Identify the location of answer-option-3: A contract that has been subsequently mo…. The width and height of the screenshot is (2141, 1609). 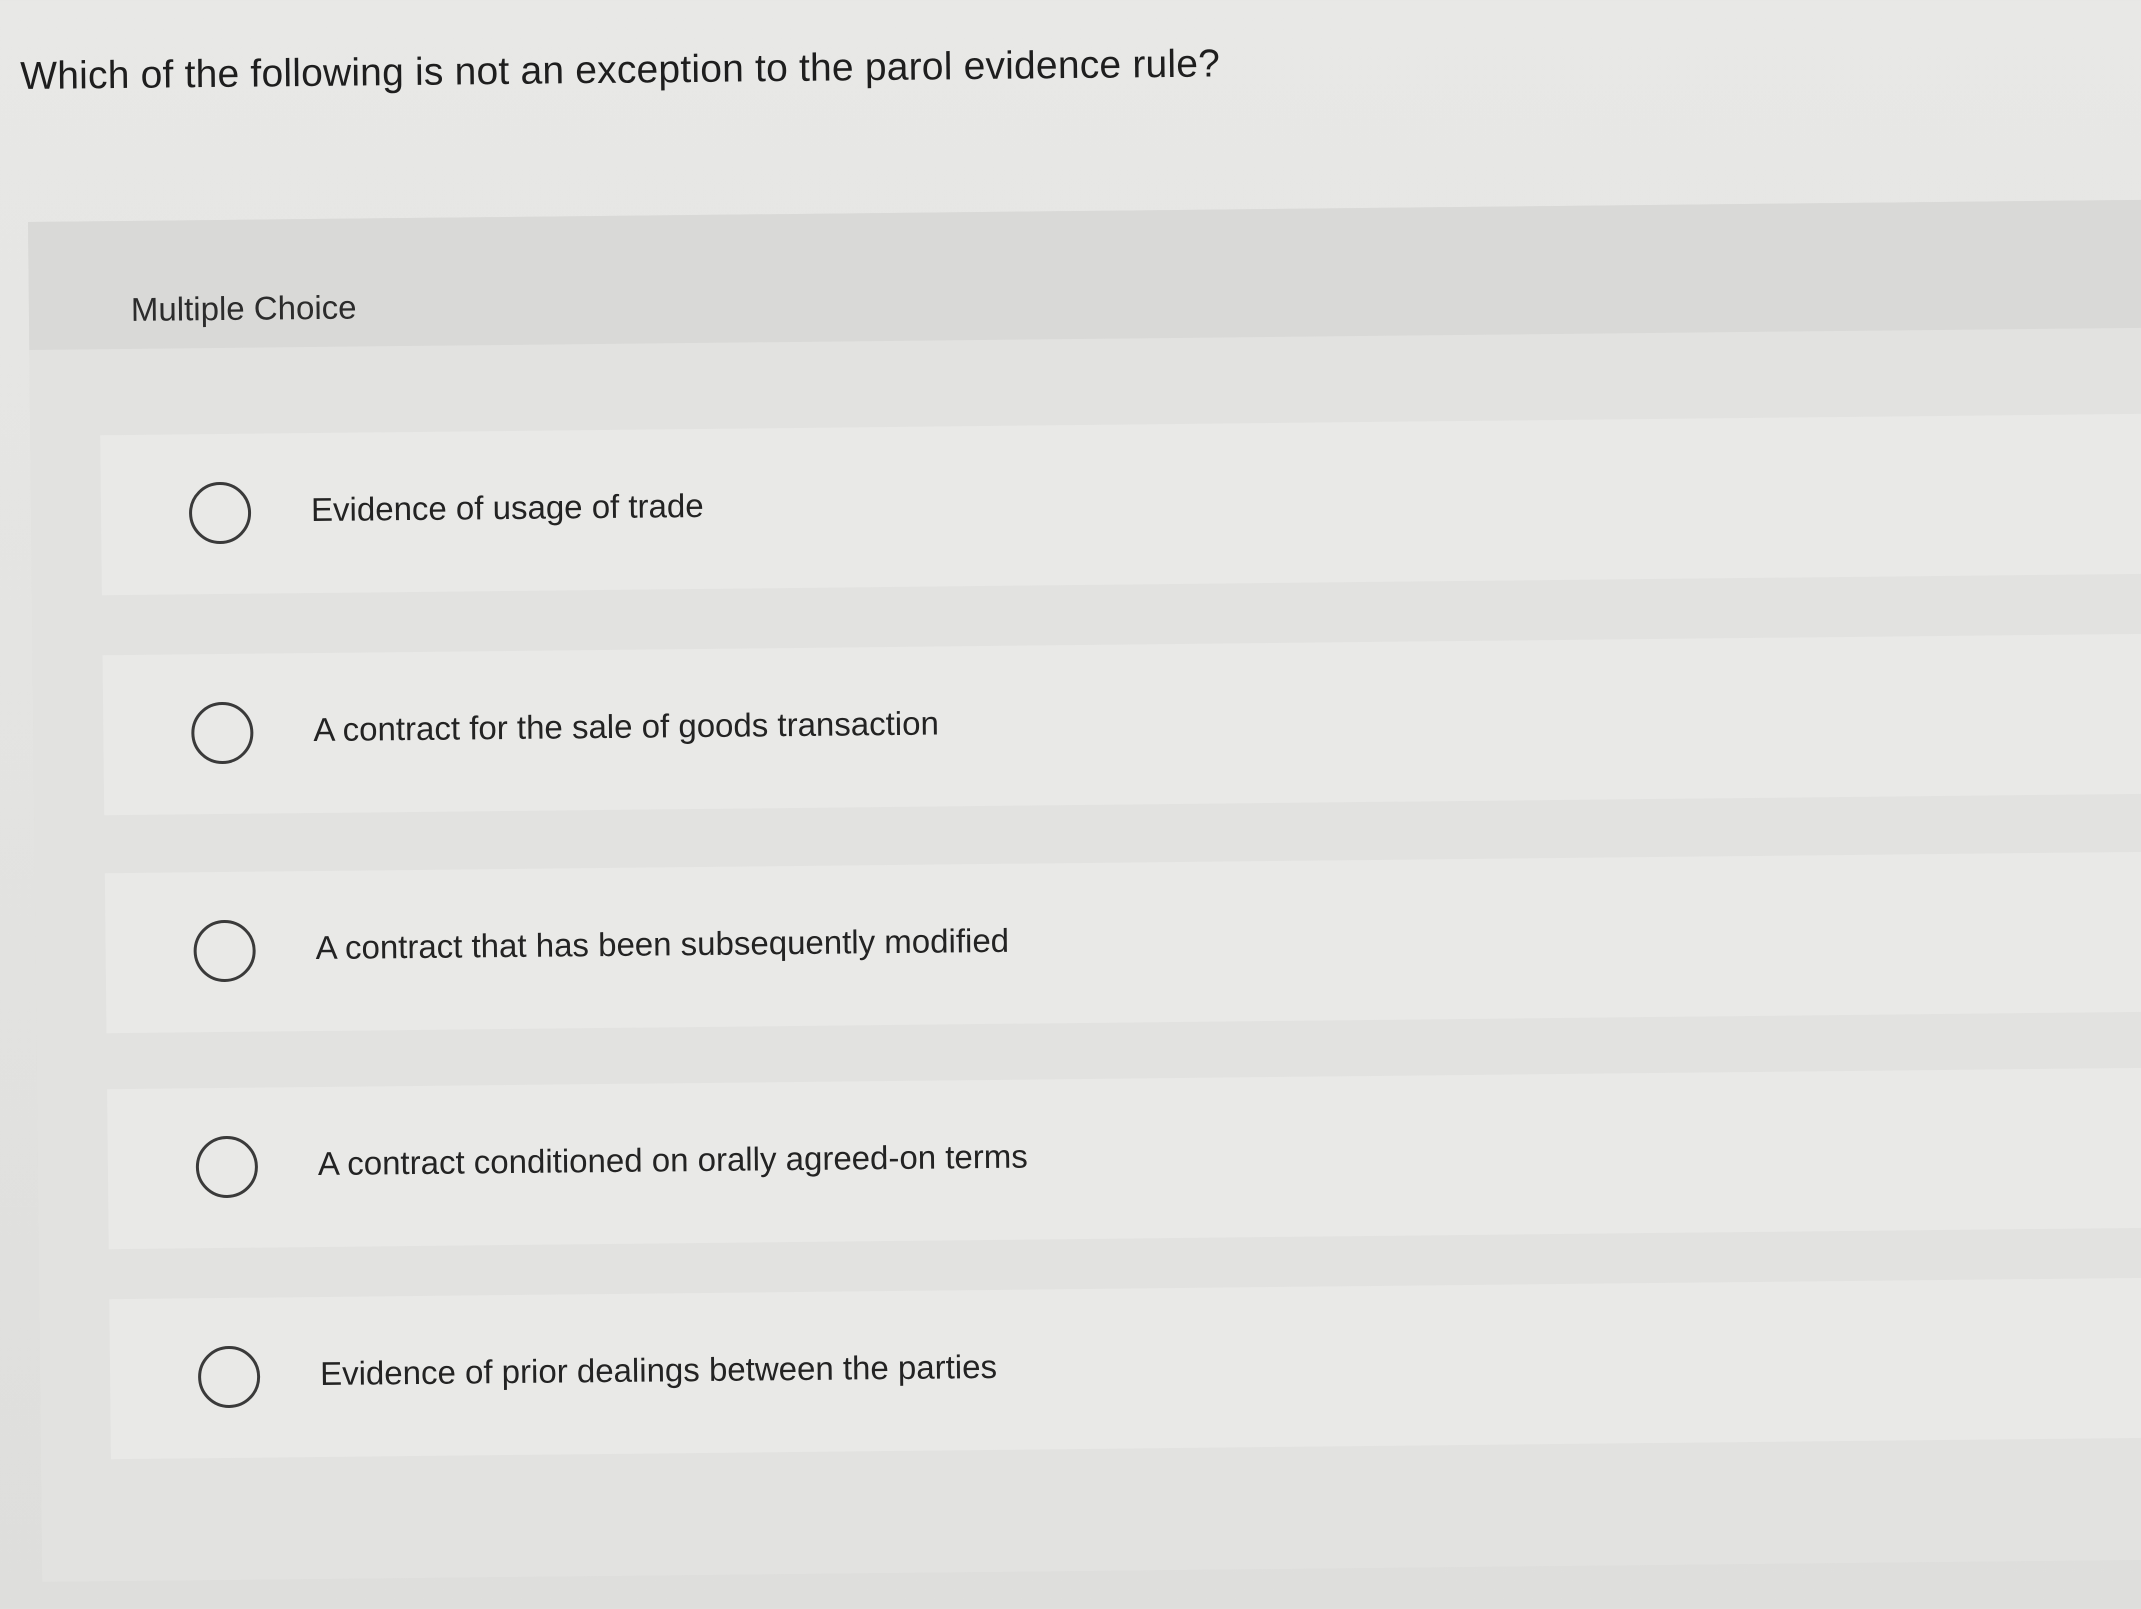
(1122, 942).